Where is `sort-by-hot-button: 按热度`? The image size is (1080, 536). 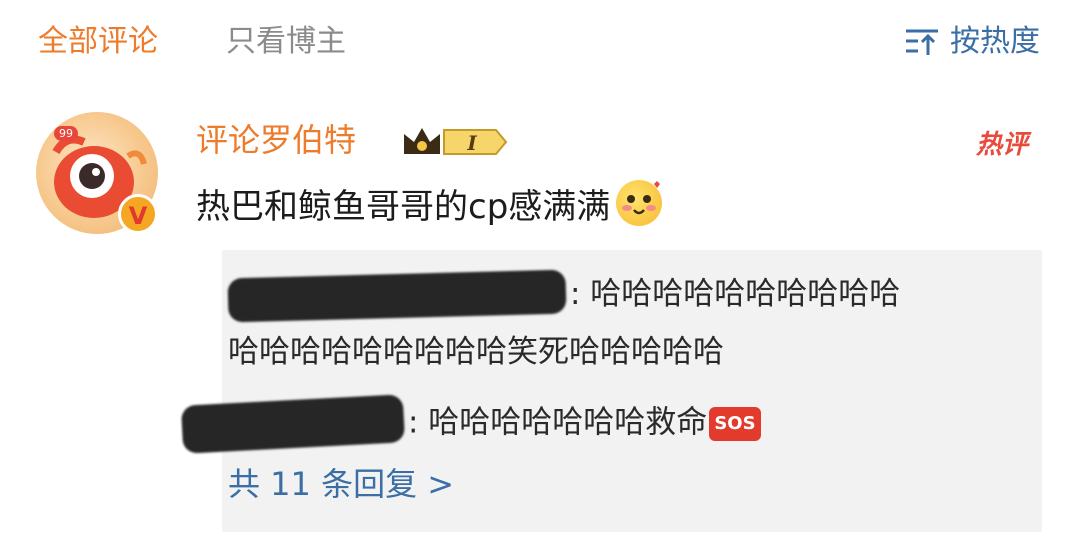
sort-by-hot-button: 按热度 is located at coordinates (972, 42).